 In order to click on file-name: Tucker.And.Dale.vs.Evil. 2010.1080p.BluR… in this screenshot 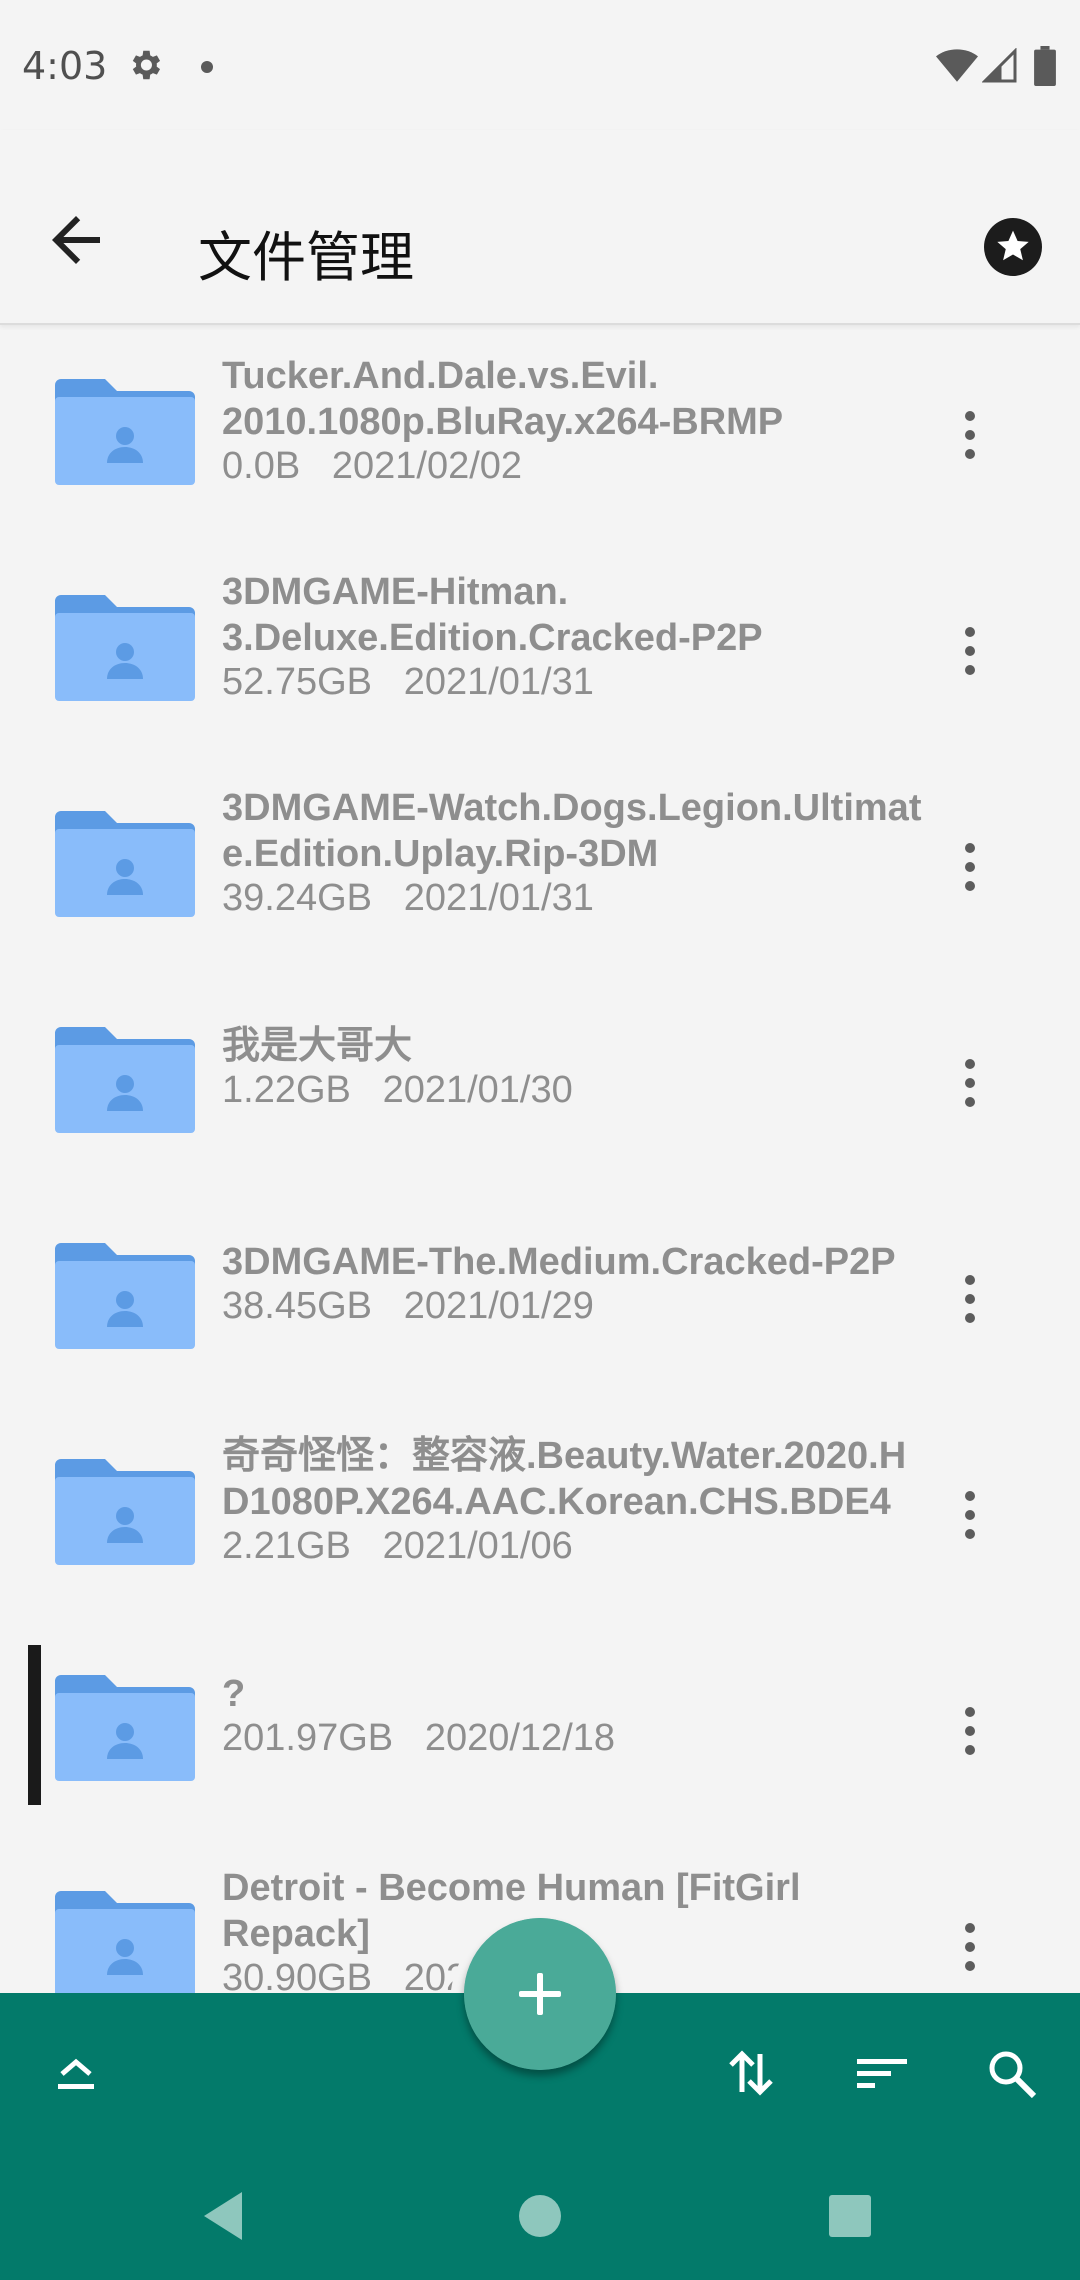, I will do `click(503, 399)`.